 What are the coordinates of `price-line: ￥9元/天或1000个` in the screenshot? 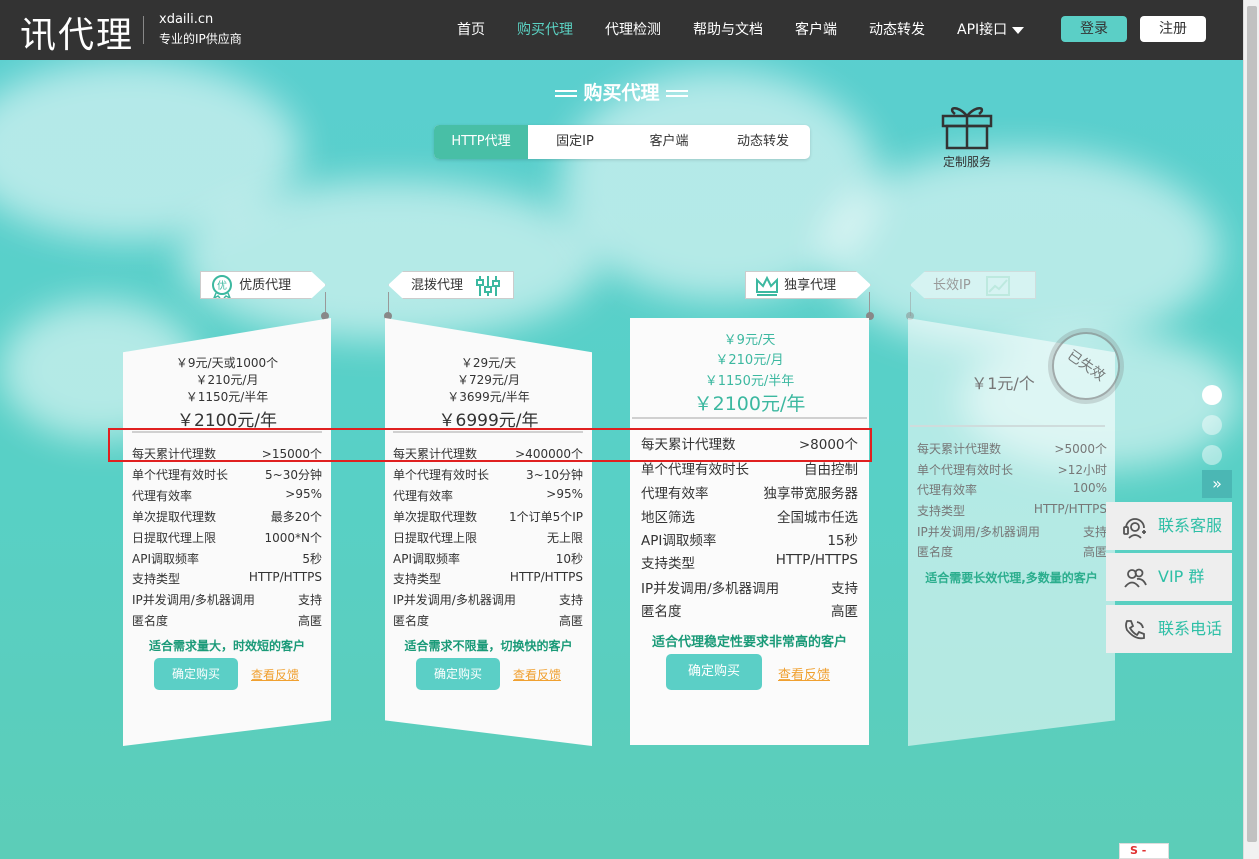 It's located at (227, 363).